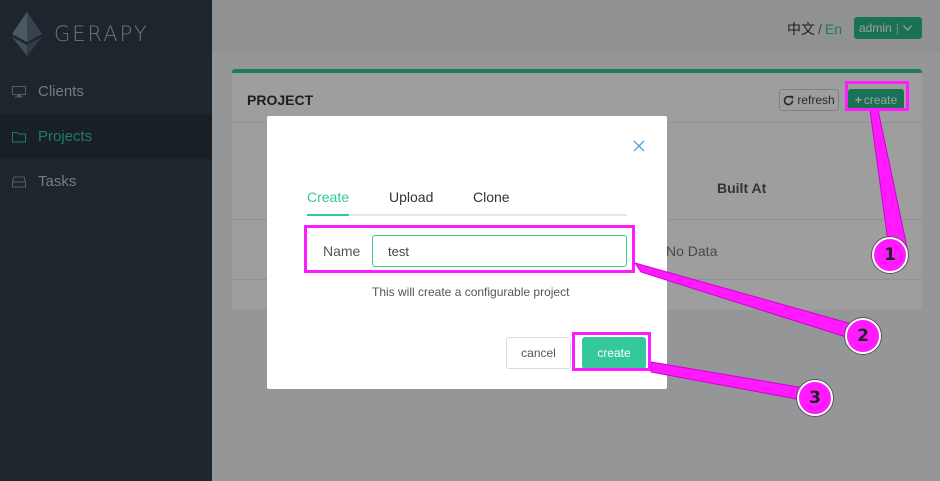  Describe the element at coordinates (639, 146) in the screenshot. I see `close-icon` at that location.